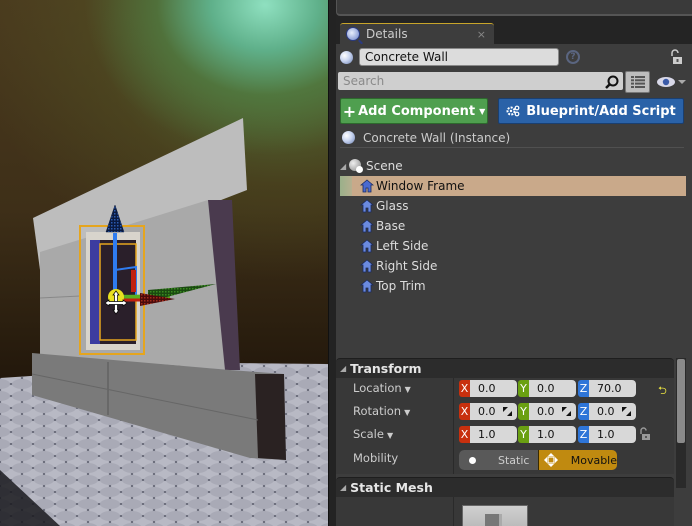  I want to click on chevron-down-icon: ▼, so click(482, 111).